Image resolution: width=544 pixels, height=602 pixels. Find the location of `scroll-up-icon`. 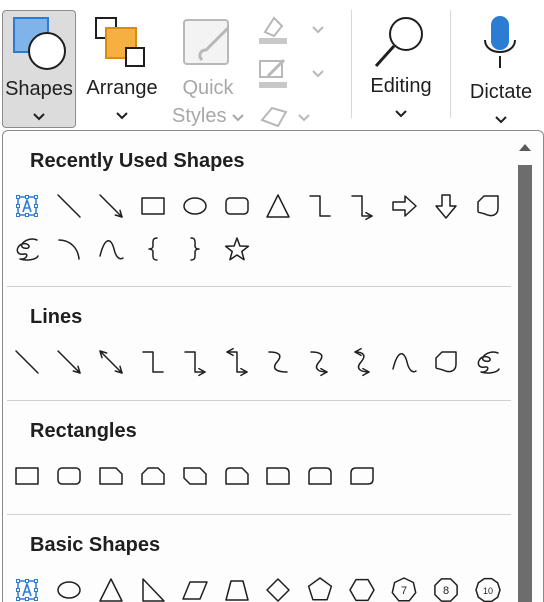

scroll-up-icon is located at coordinates (525, 147).